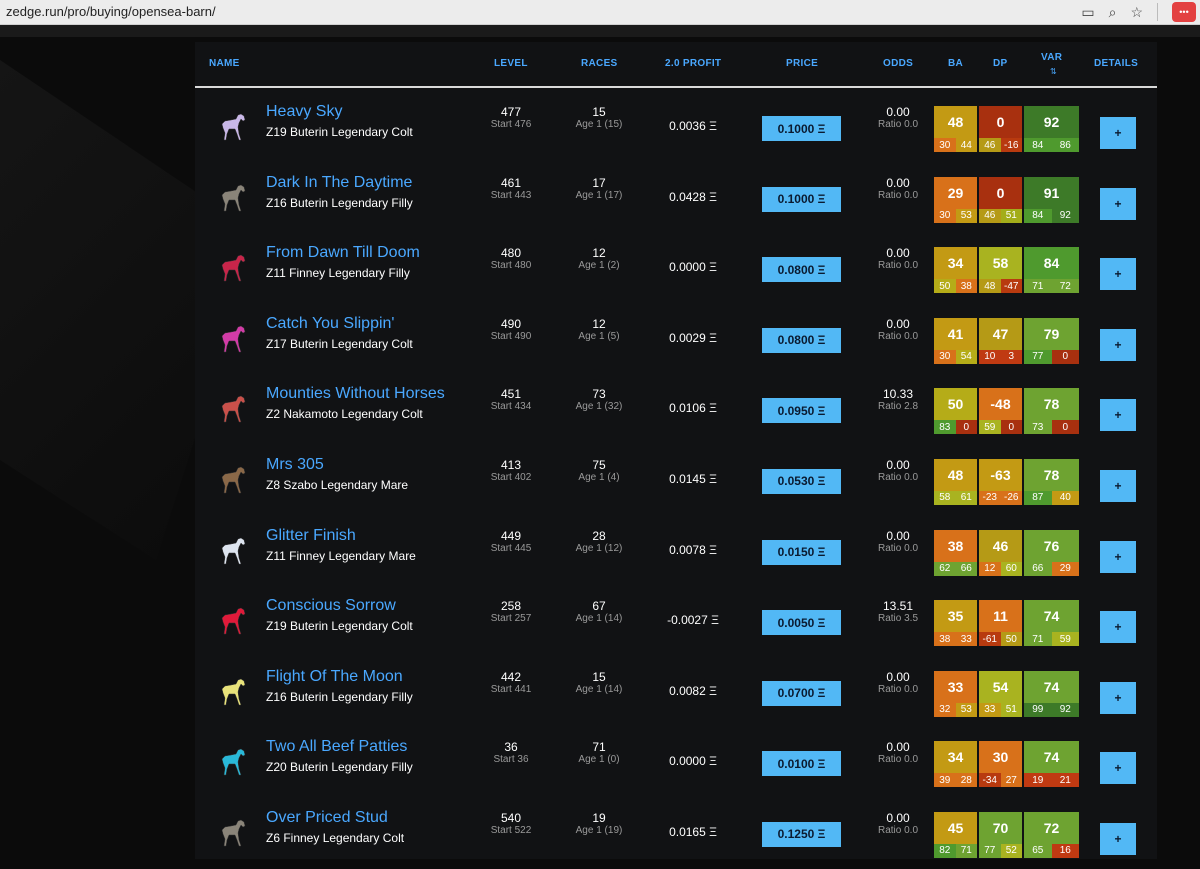 Image resolution: width=1200 pixels, height=869 pixels. I want to click on price-button: 0.0950 Ξ, so click(801, 411).